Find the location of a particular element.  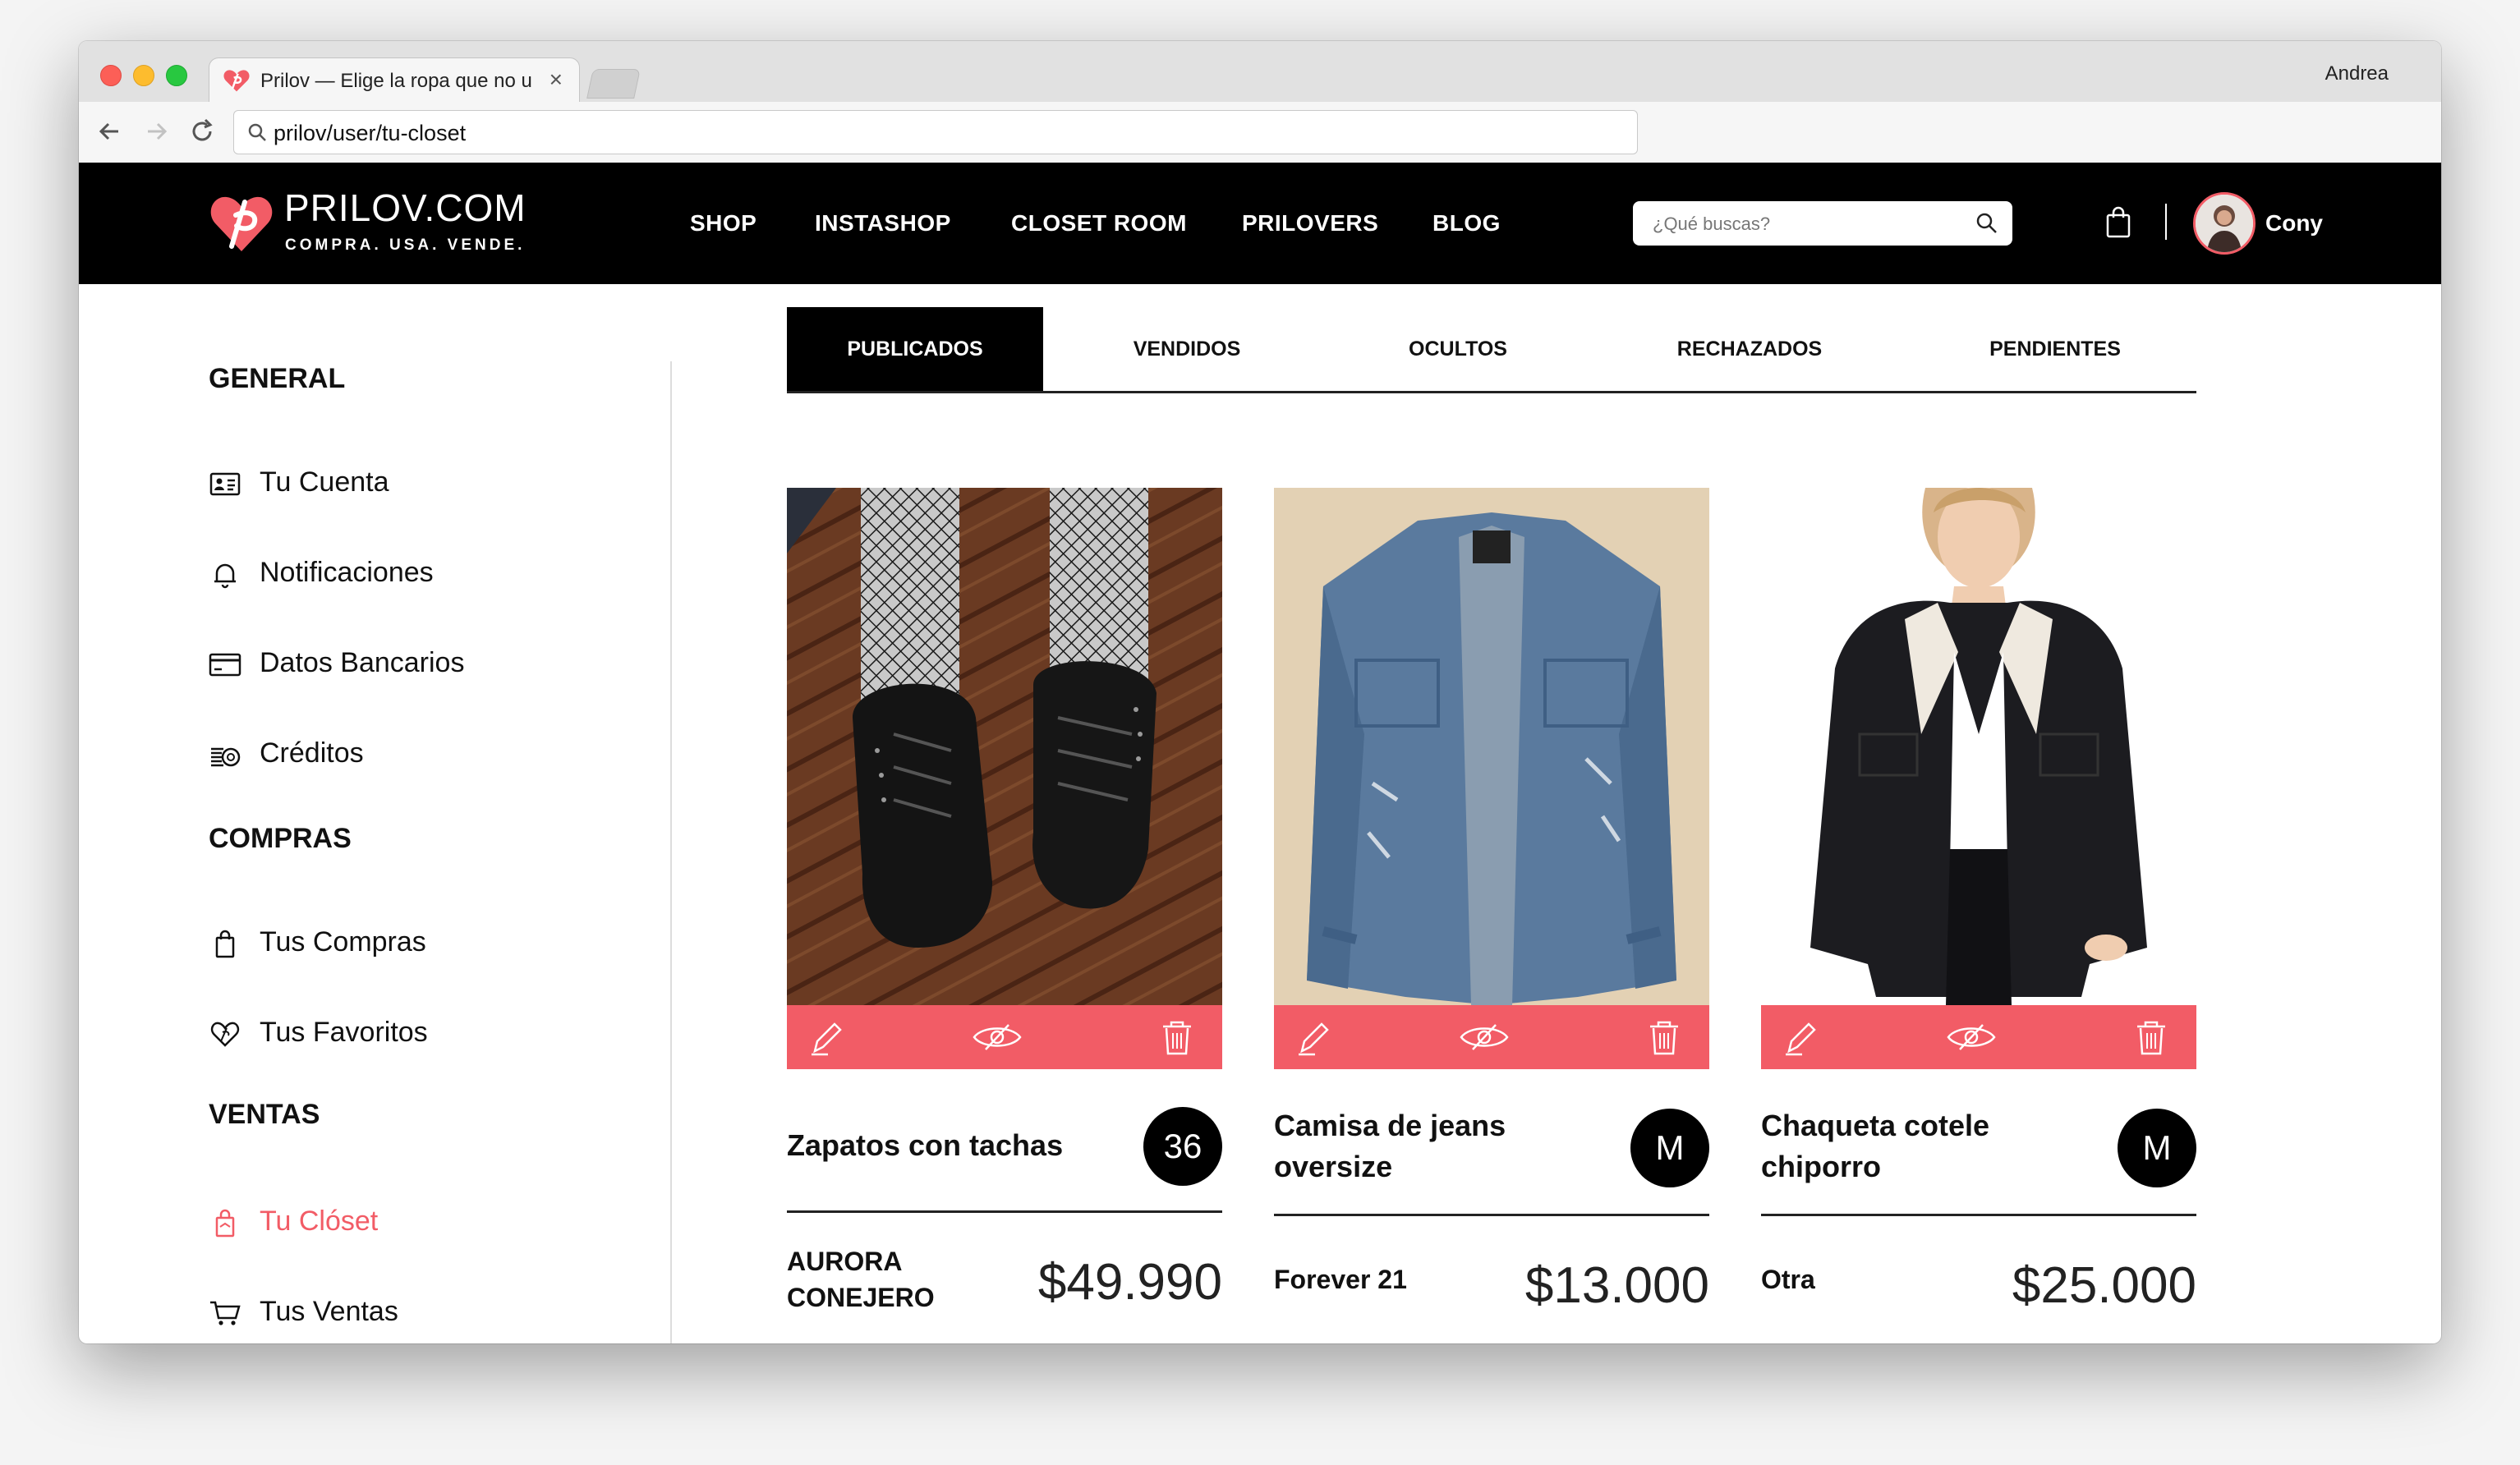

product-title: Camisa de jeans oversize is located at coordinates (1446, 1146).